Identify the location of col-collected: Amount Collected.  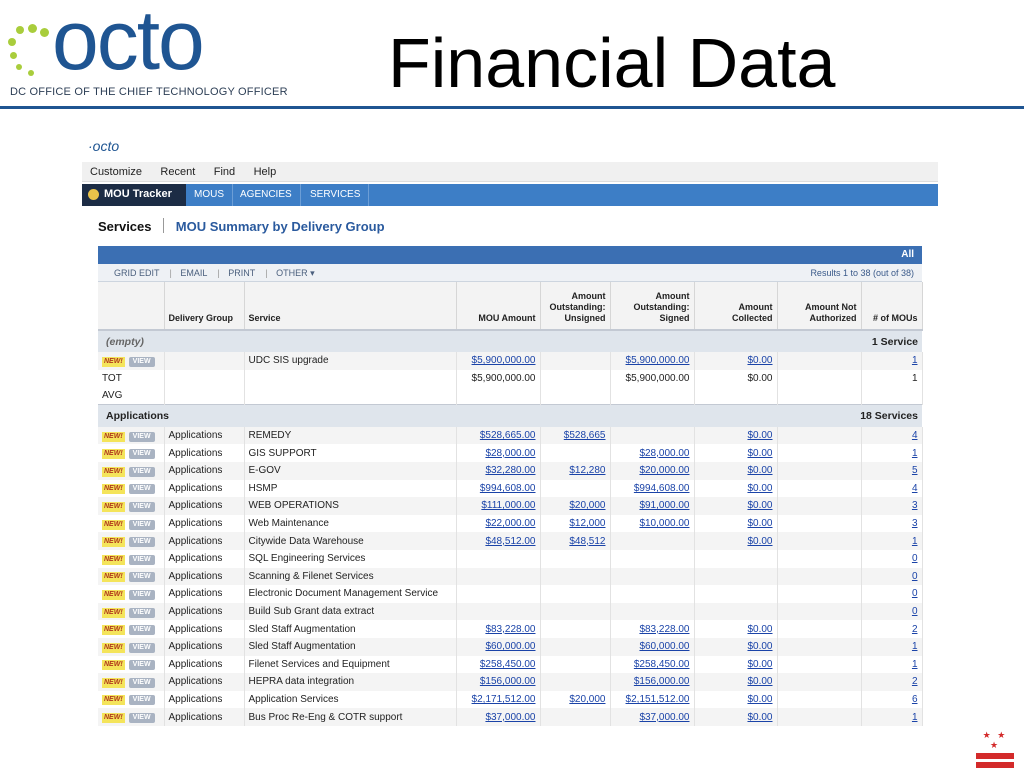
(736, 306).